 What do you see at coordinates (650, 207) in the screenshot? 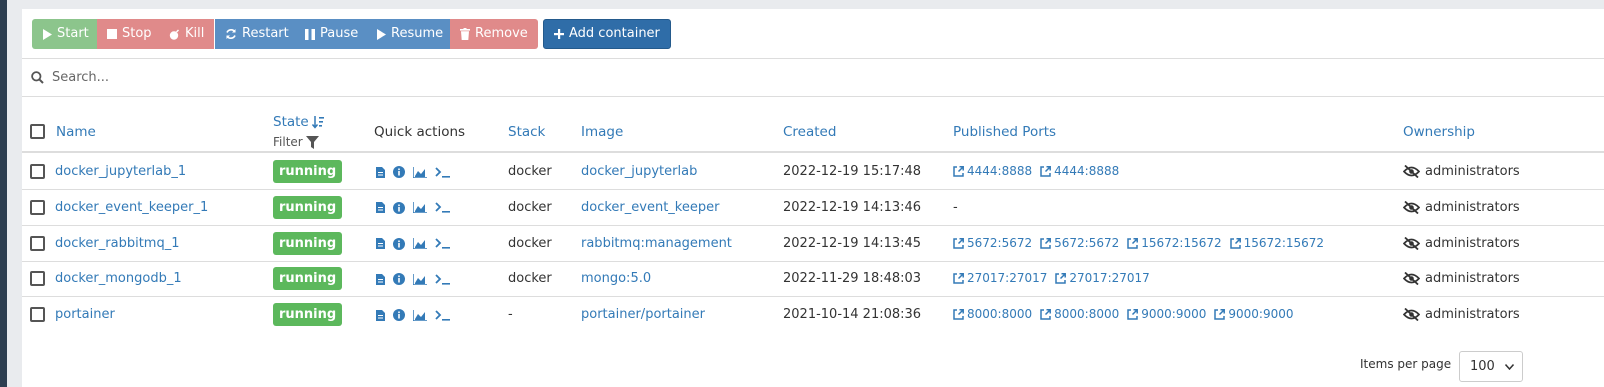
I see `image-link: docker_event_keeper` at bounding box center [650, 207].